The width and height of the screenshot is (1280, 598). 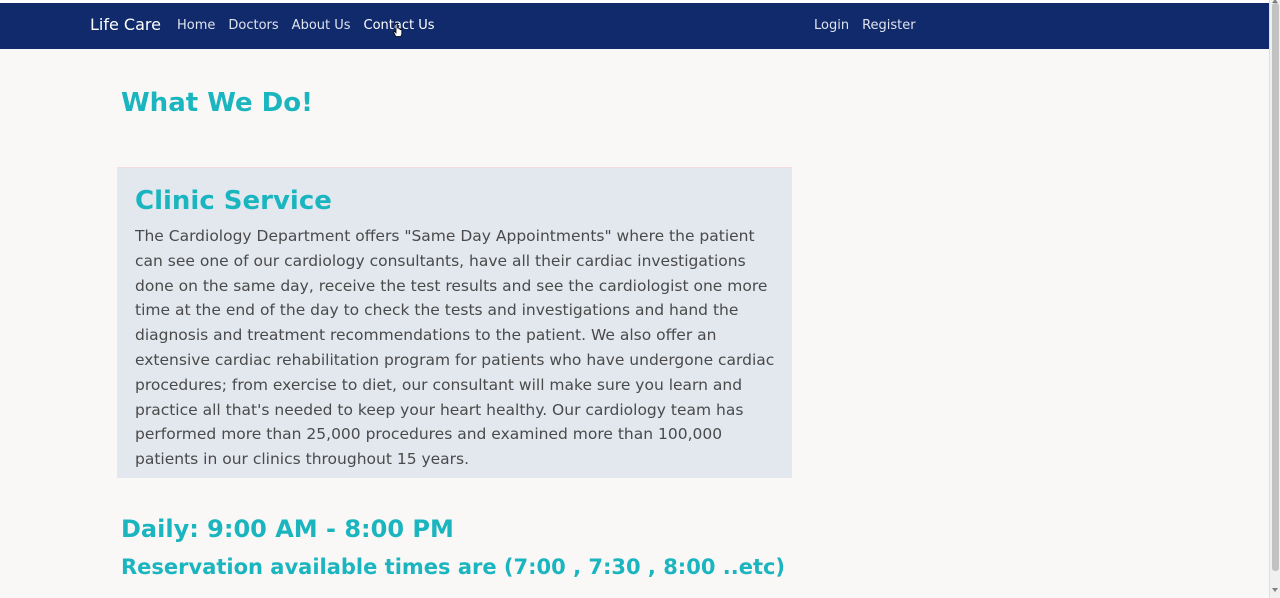 What do you see at coordinates (253, 25) in the screenshot?
I see `nav-doctors-link: Doctors` at bounding box center [253, 25].